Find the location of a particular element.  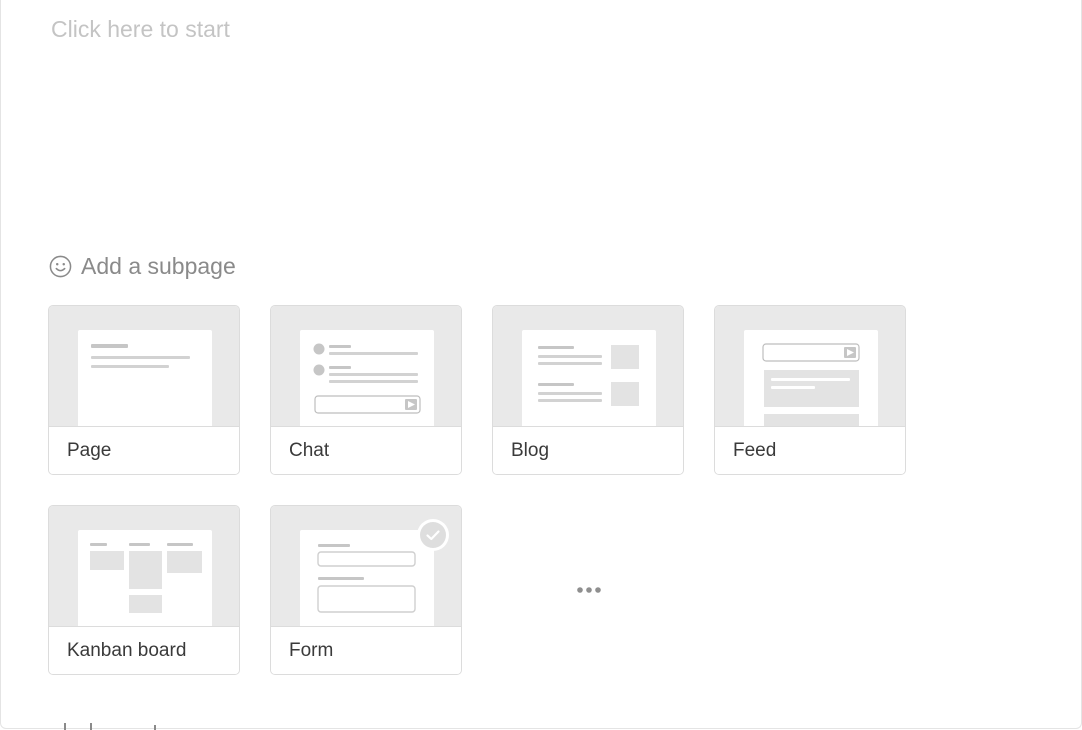

editor-placeholder: Click here to start is located at coordinates (140, 29).